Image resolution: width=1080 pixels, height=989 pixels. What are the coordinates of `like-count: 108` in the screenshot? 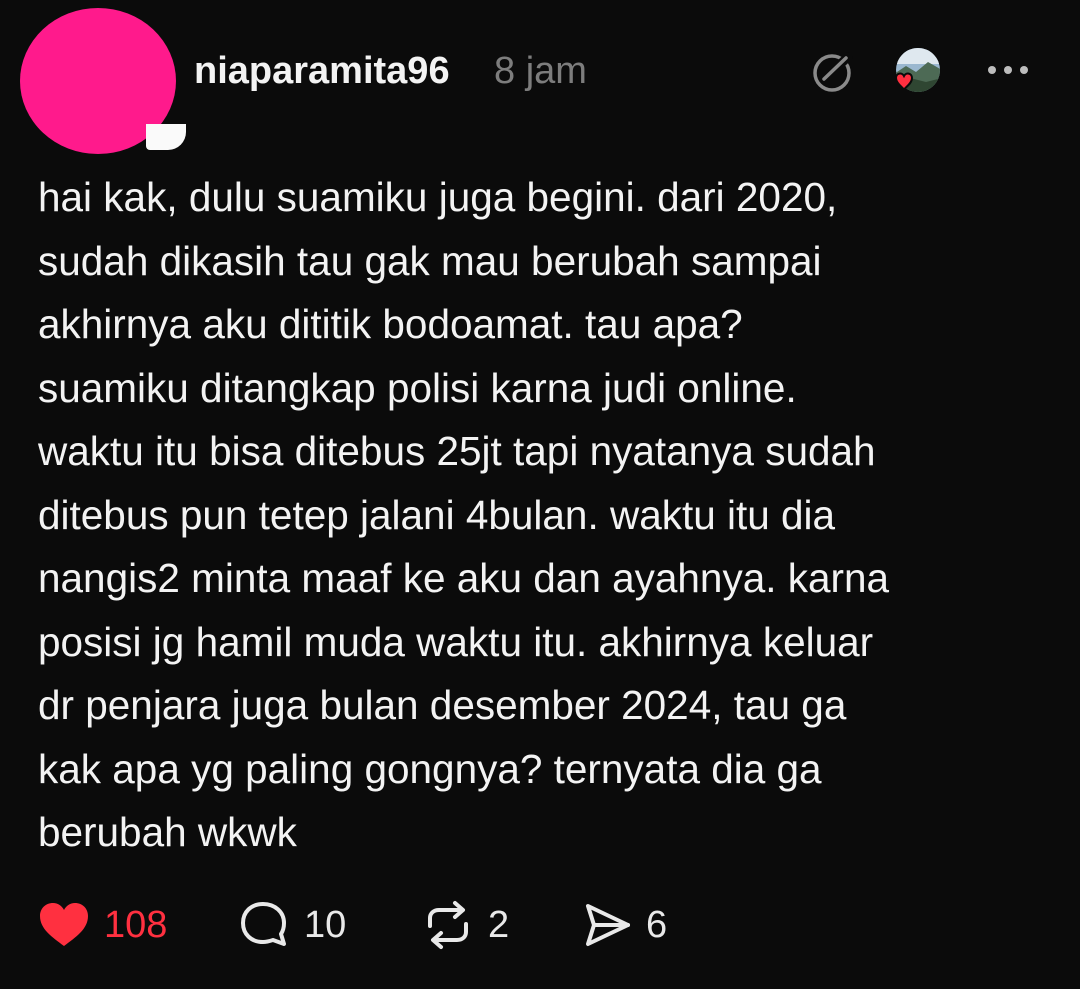 It's located at (136, 924).